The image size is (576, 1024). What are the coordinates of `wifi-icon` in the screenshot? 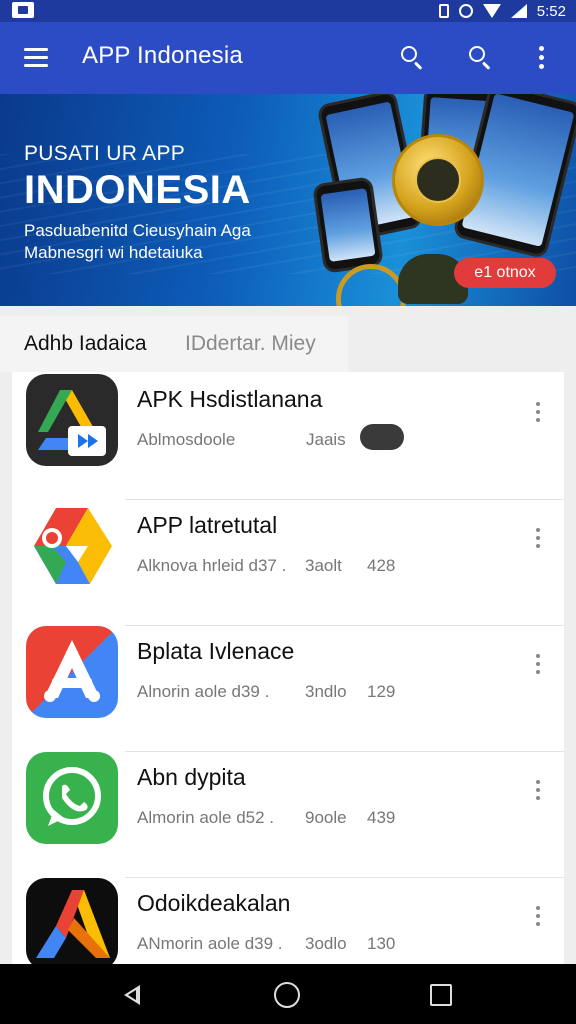 It's located at (491, 11).